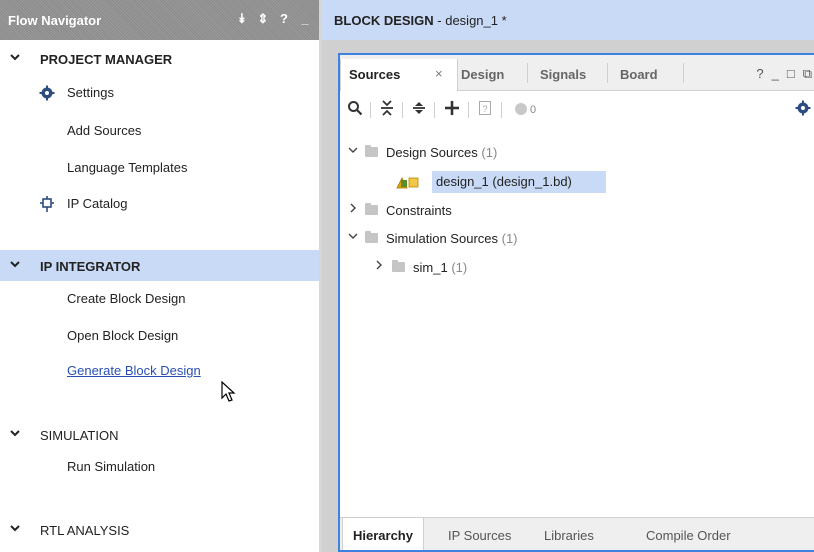 The width and height of the screenshot is (814, 552). What do you see at coordinates (807, 74) in the screenshot?
I see `float-icon: ⧉` at bounding box center [807, 74].